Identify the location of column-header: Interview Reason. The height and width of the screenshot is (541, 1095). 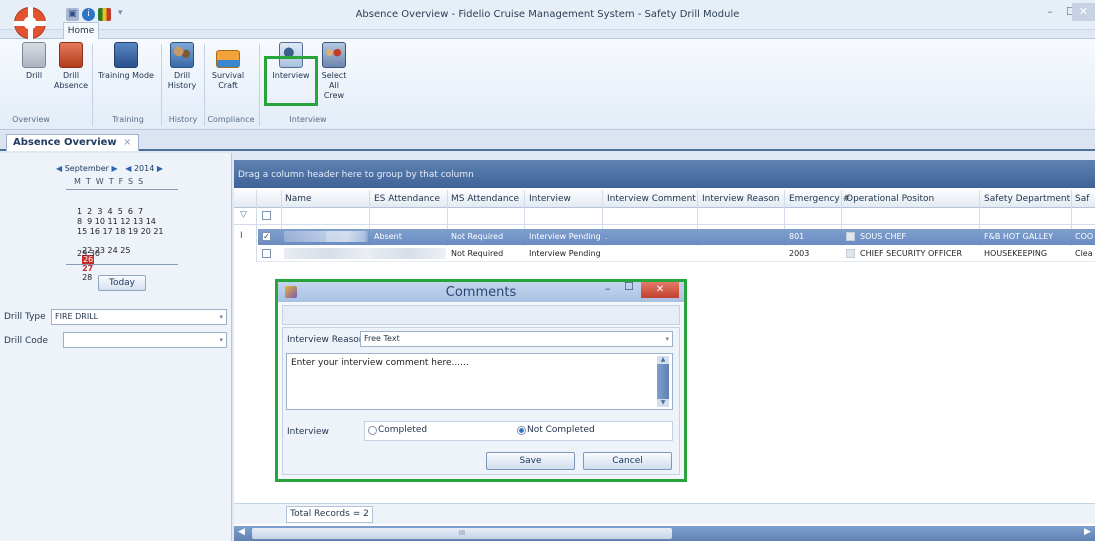
(741, 199).